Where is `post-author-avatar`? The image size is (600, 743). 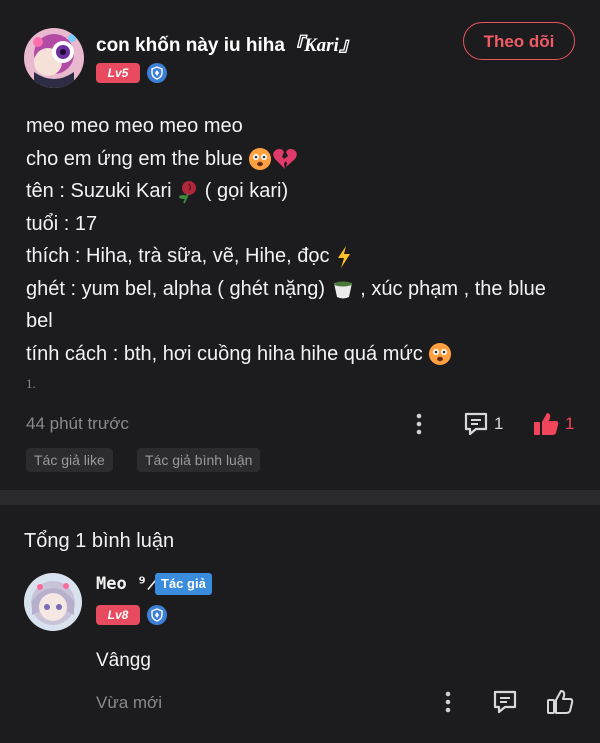
post-author-avatar is located at coordinates (54, 58).